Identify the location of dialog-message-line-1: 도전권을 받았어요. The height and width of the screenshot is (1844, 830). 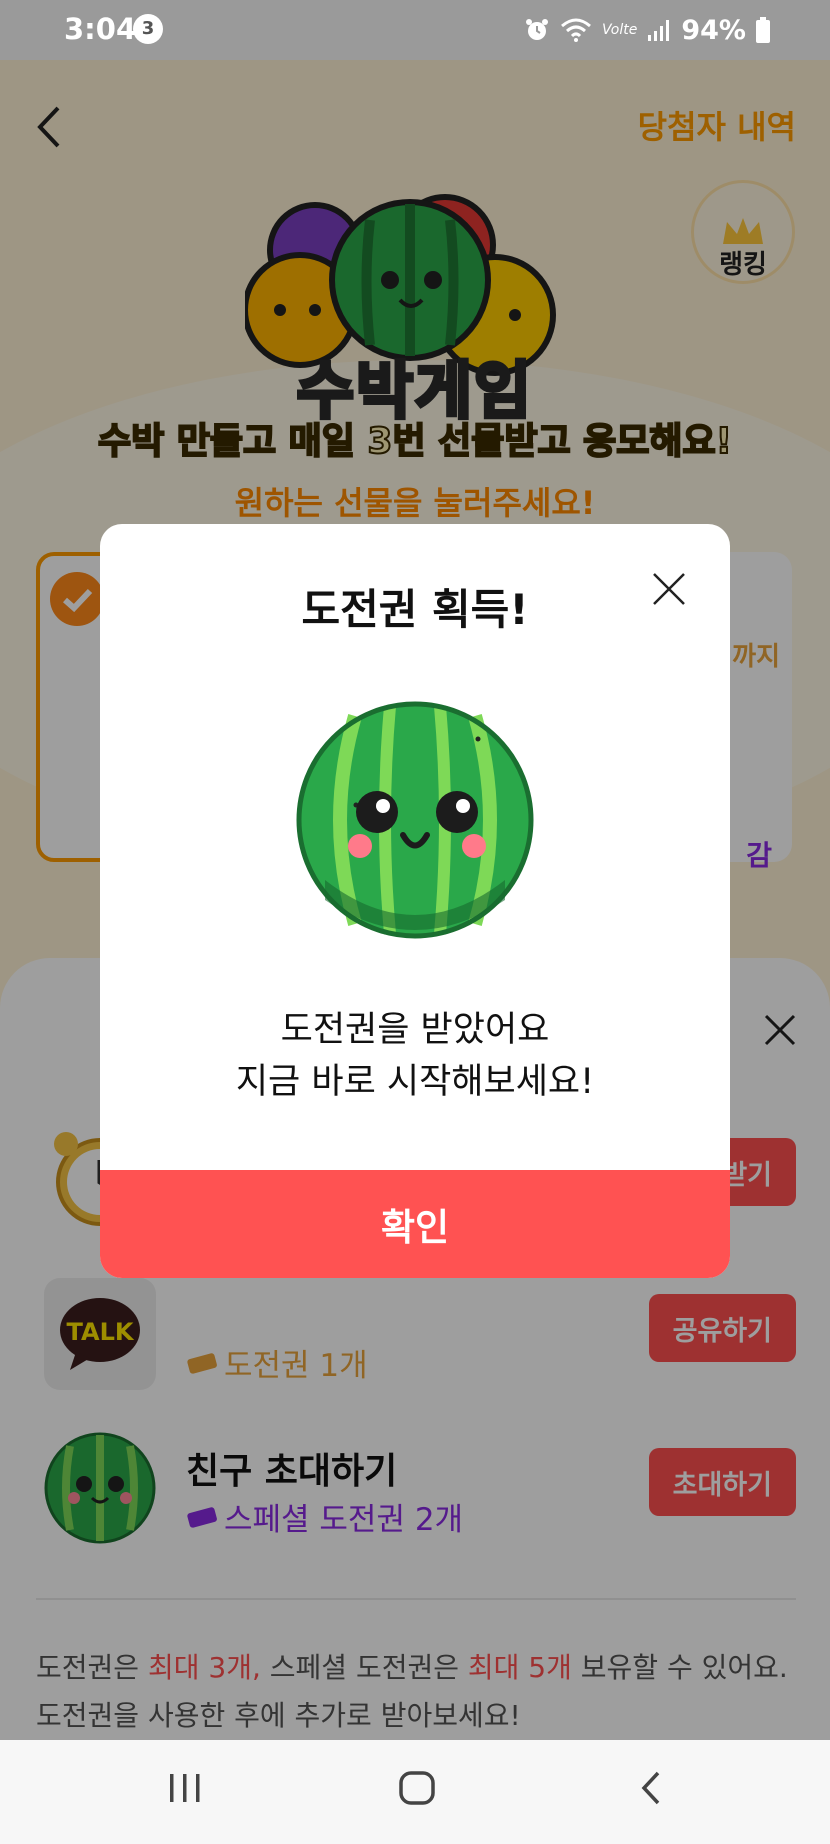
(415, 1030).